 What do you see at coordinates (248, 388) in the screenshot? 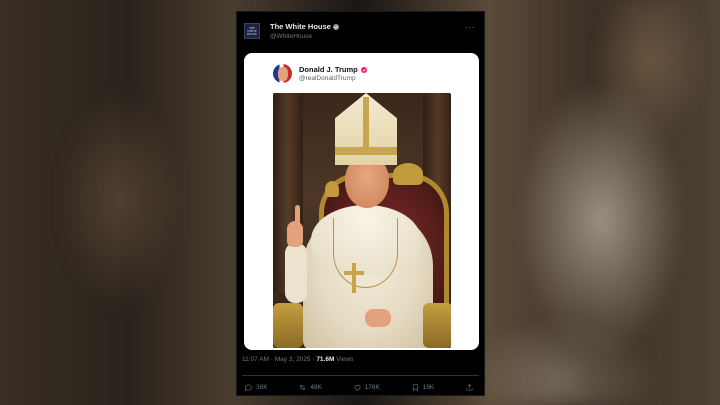
I see `reply-icon` at bounding box center [248, 388].